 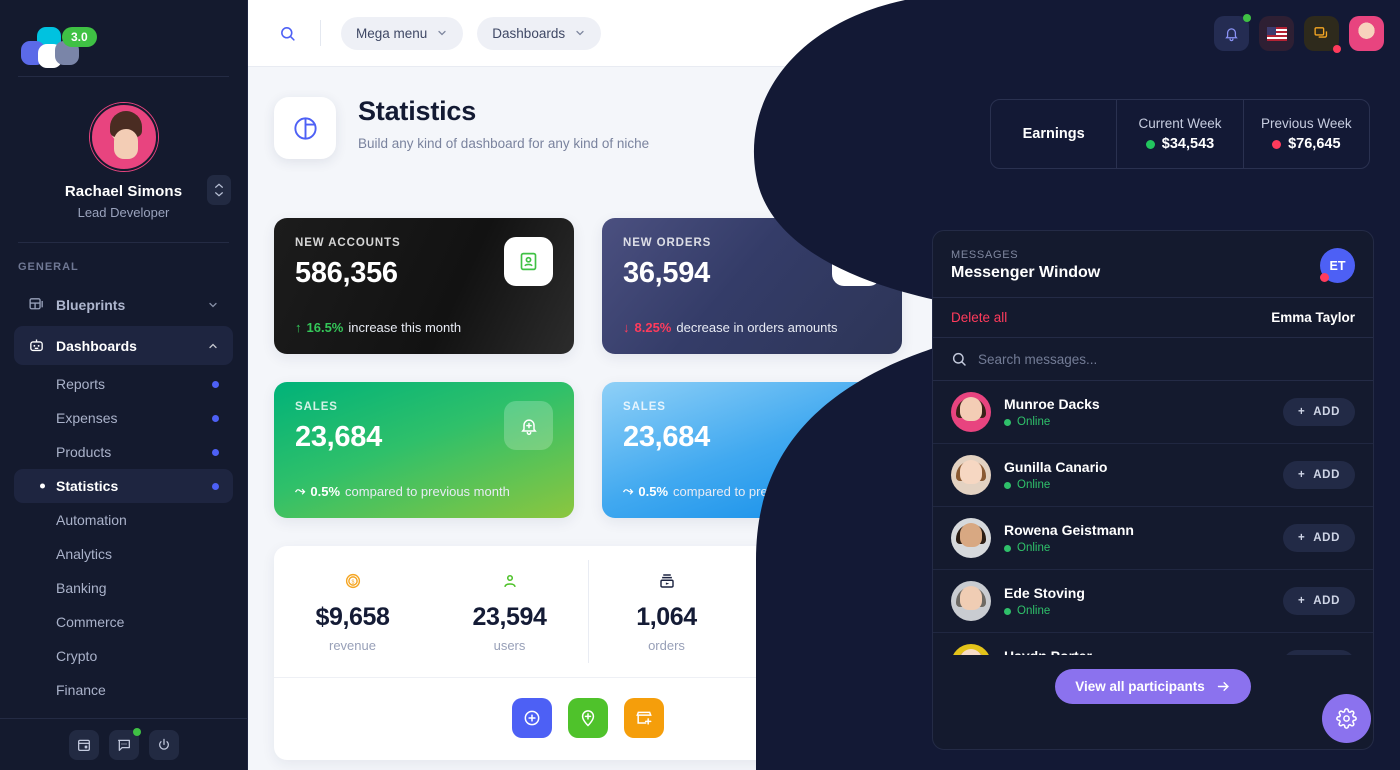 I want to click on sidebar-item-label: Products, so click(x=84, y=452).